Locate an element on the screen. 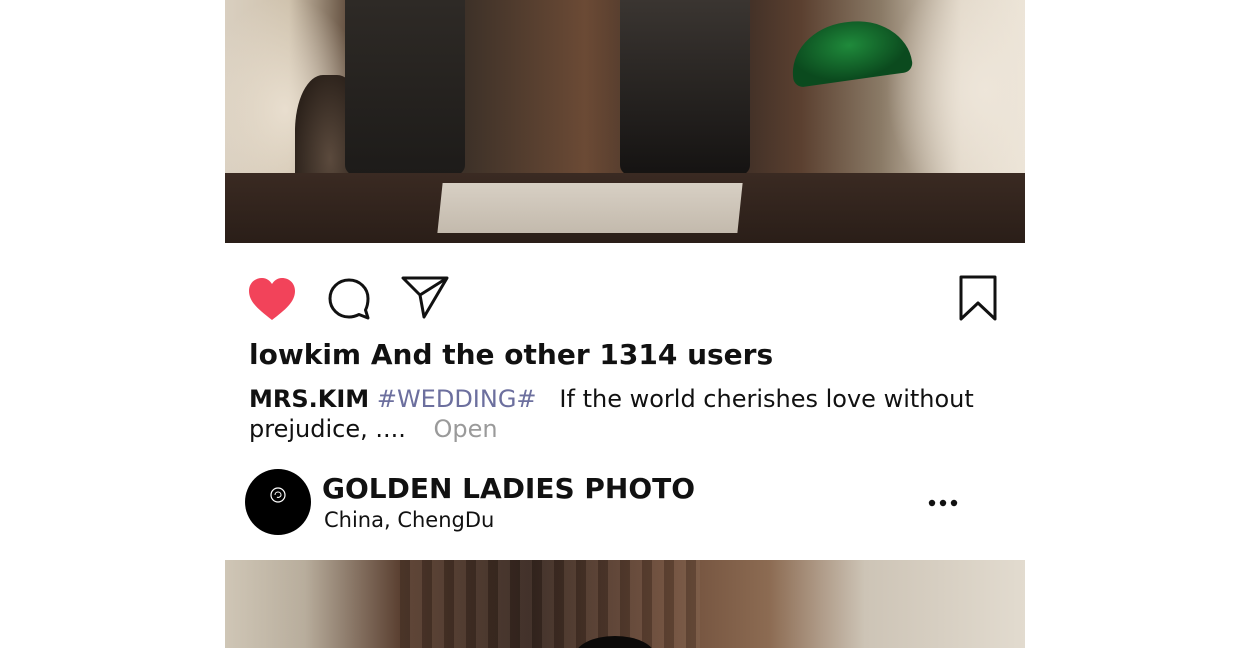 This screenshot has height=648, width=1250. more-dots-icon is located at coordinates (943, 503).